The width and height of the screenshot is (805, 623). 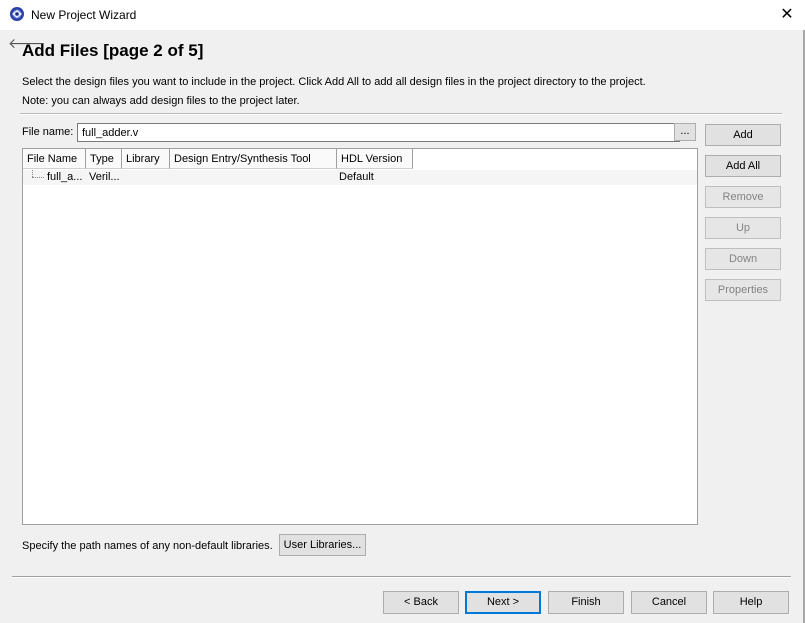 What do you see at coordinates (104, 159) in the screenshot?
I see `column-header-type: Type` at bounding box center [104, 159].